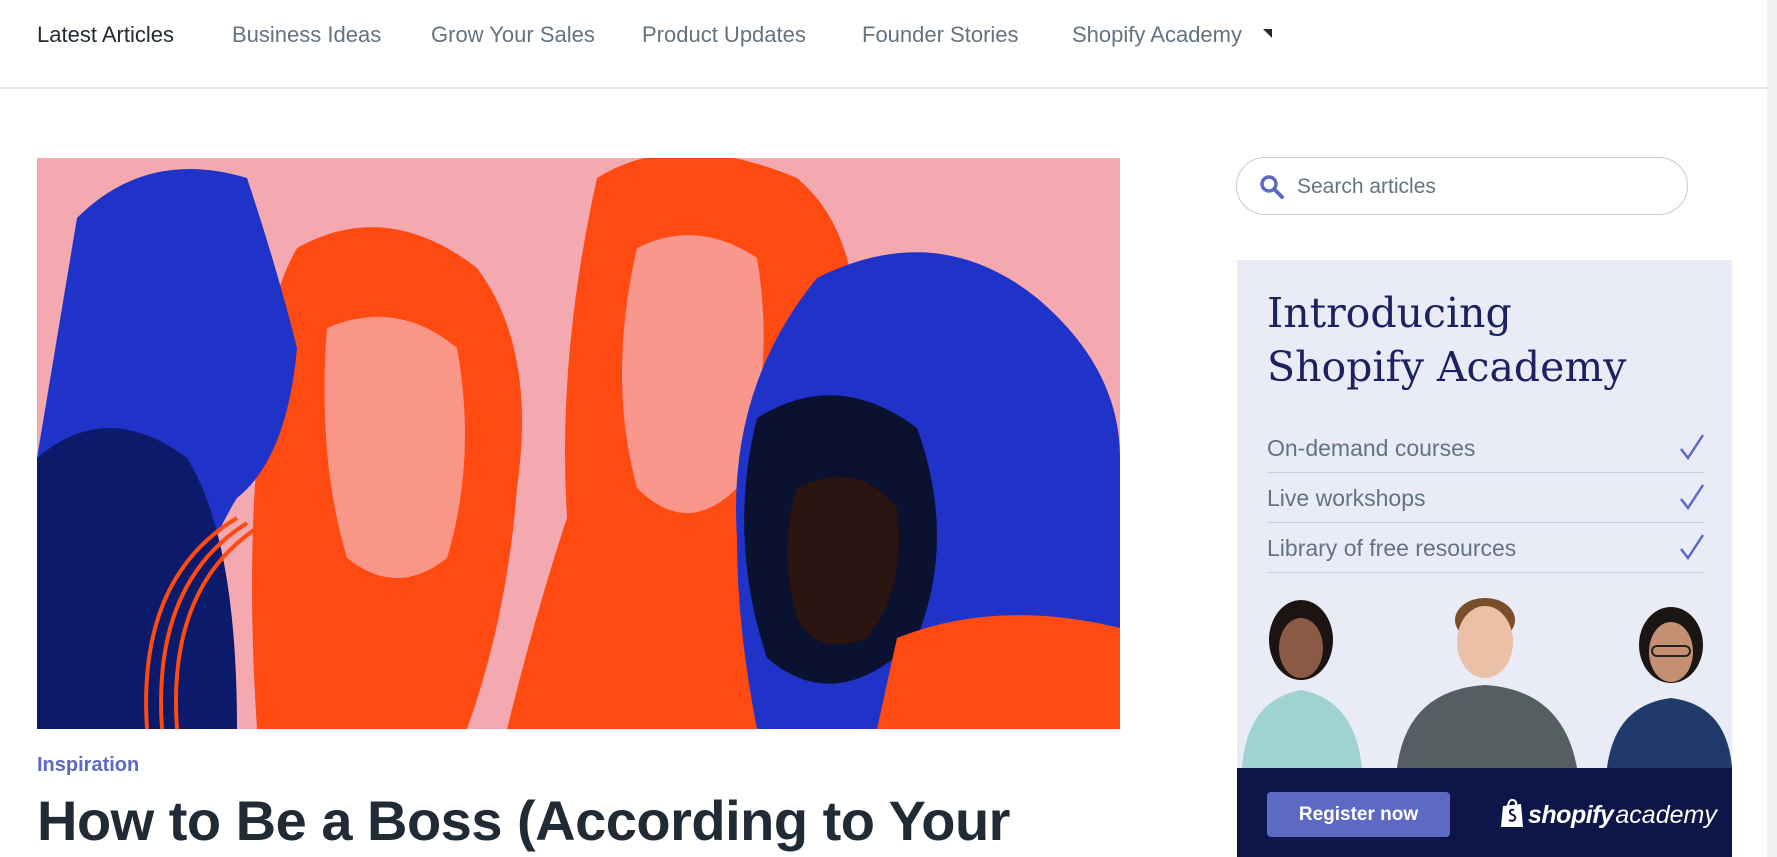 The width and height of the screenshot is (1777, 857). I want to click on article-category-link: Inspiration, so click(88, 765).